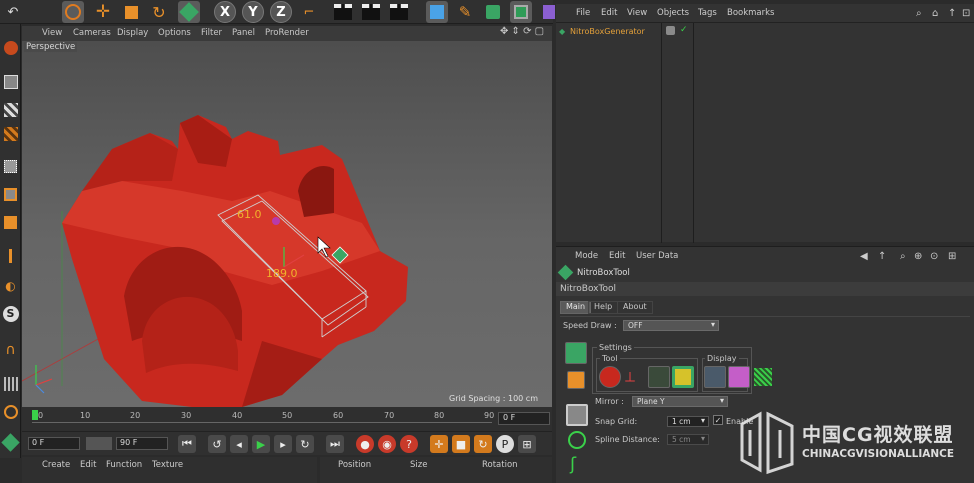  I want to click on axis-tool-icon: ⟂, so click(630, 377).